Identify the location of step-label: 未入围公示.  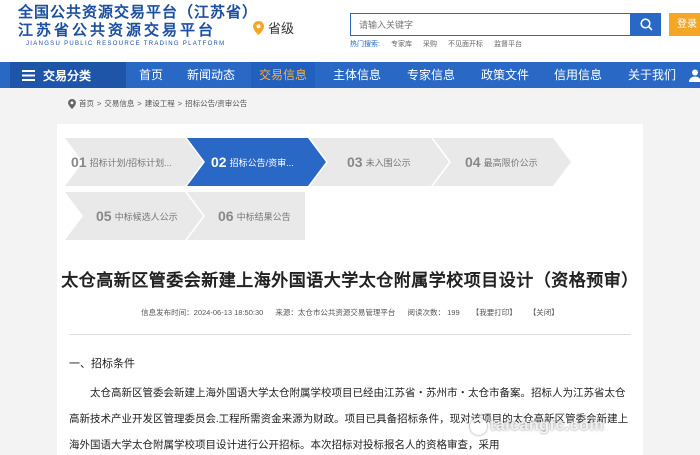
(388, 162).